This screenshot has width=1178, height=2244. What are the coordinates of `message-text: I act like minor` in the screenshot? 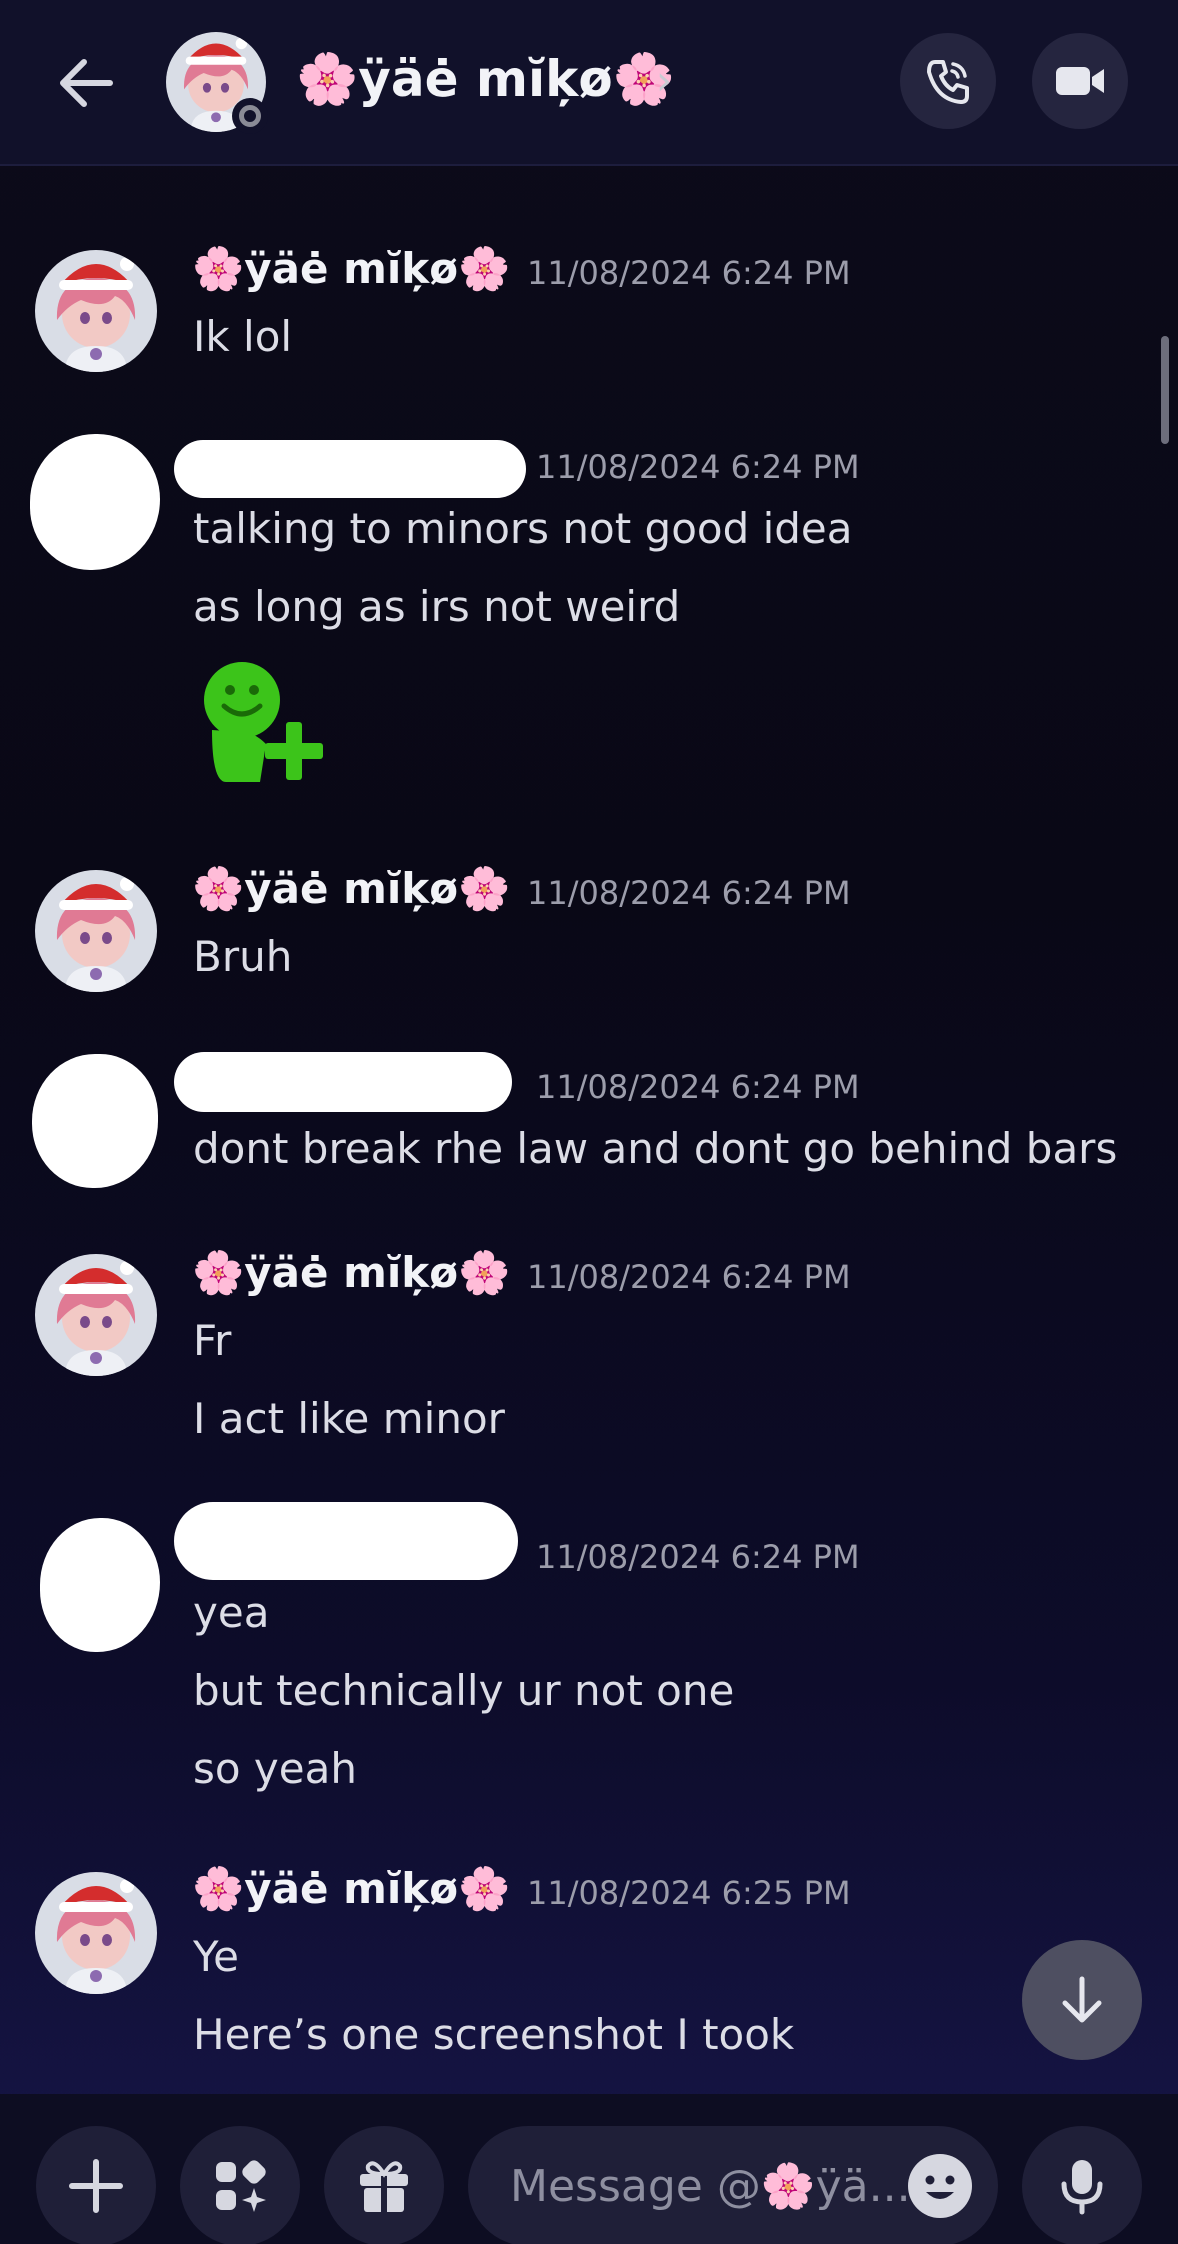 It's located at (349, 1418).